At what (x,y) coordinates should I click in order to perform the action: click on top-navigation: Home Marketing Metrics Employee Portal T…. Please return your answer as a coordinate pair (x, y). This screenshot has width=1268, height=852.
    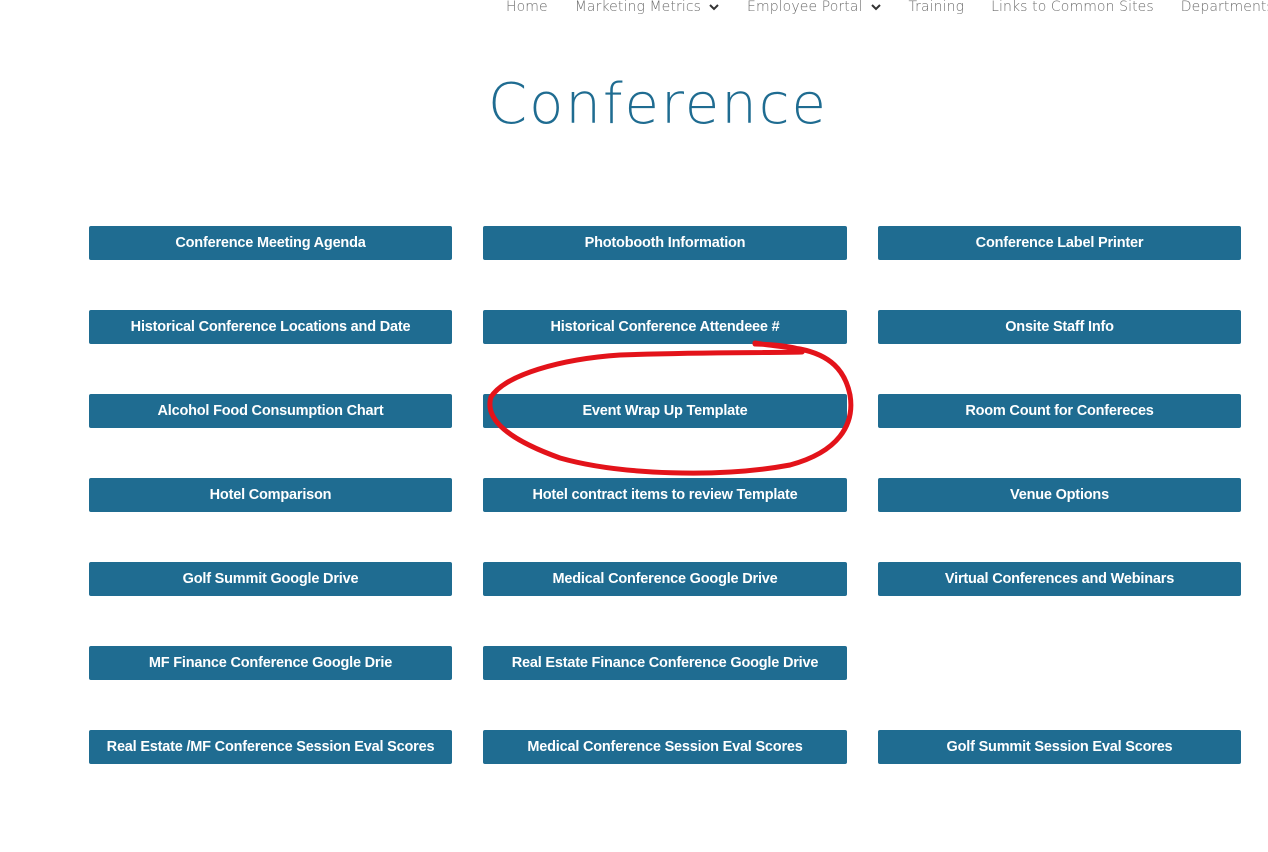
    Looking at the image, I should click on (887, 9).